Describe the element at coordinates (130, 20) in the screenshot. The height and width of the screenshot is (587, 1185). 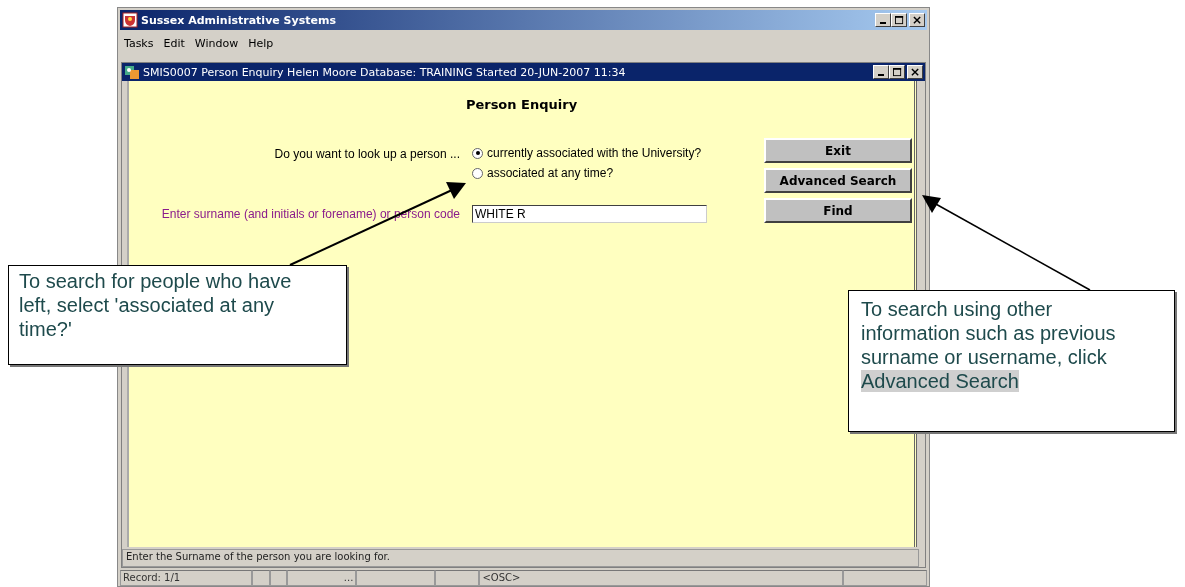
I see `crest-icon` at that location.